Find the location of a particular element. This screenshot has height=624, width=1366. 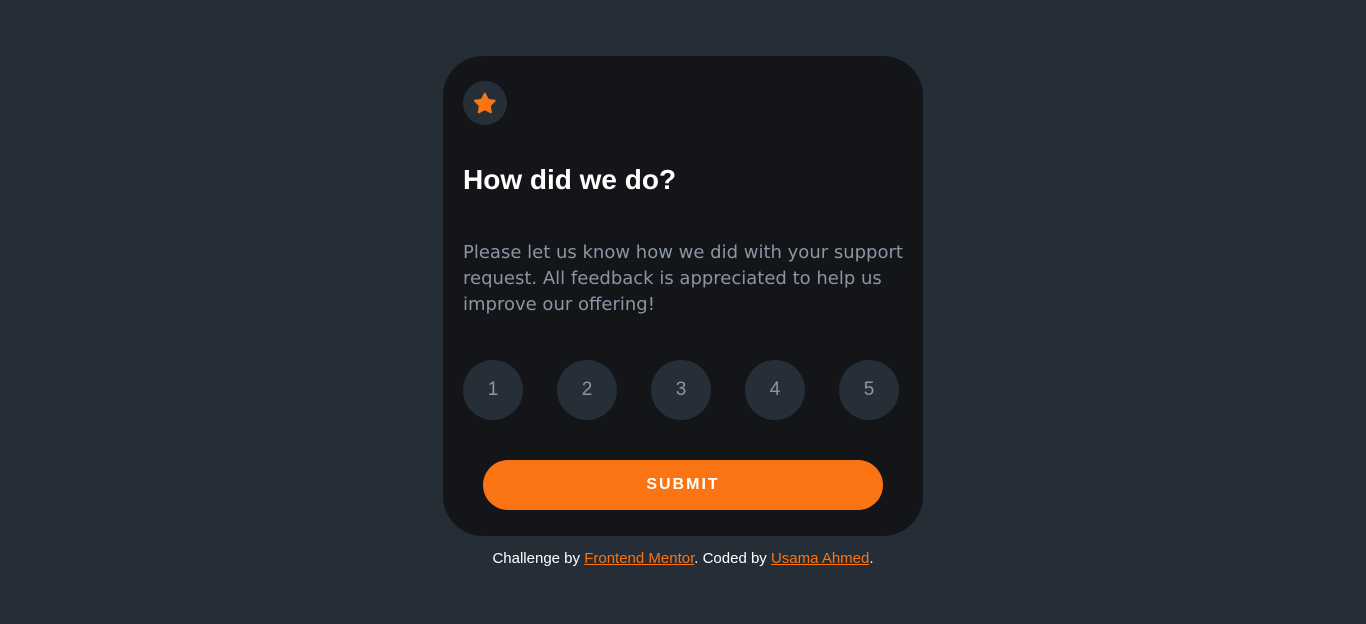

rating-button-4: 4 is located at coordinates (775, 390).